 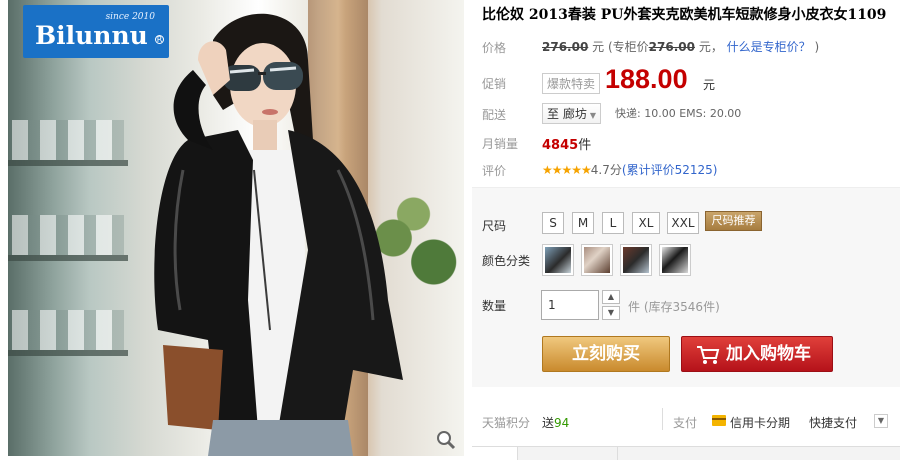 I want to click on review-count-link: (累计评价52125), so click(x=670, y=170).